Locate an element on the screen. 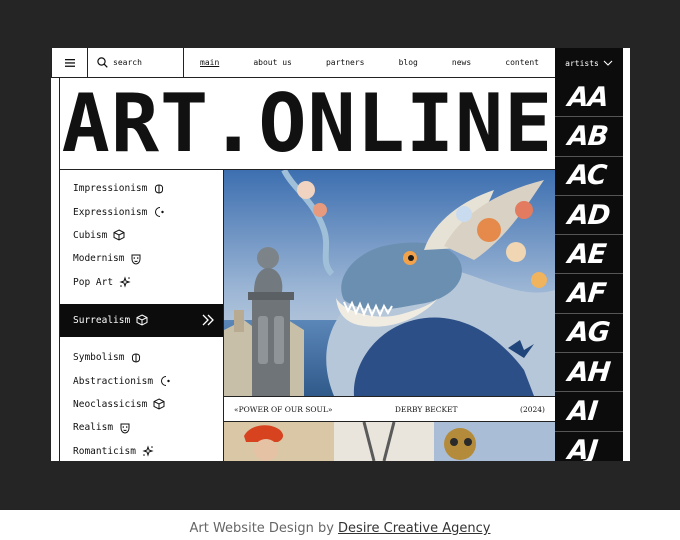  style-label: Impressionism is located at coordinates (110, 189).